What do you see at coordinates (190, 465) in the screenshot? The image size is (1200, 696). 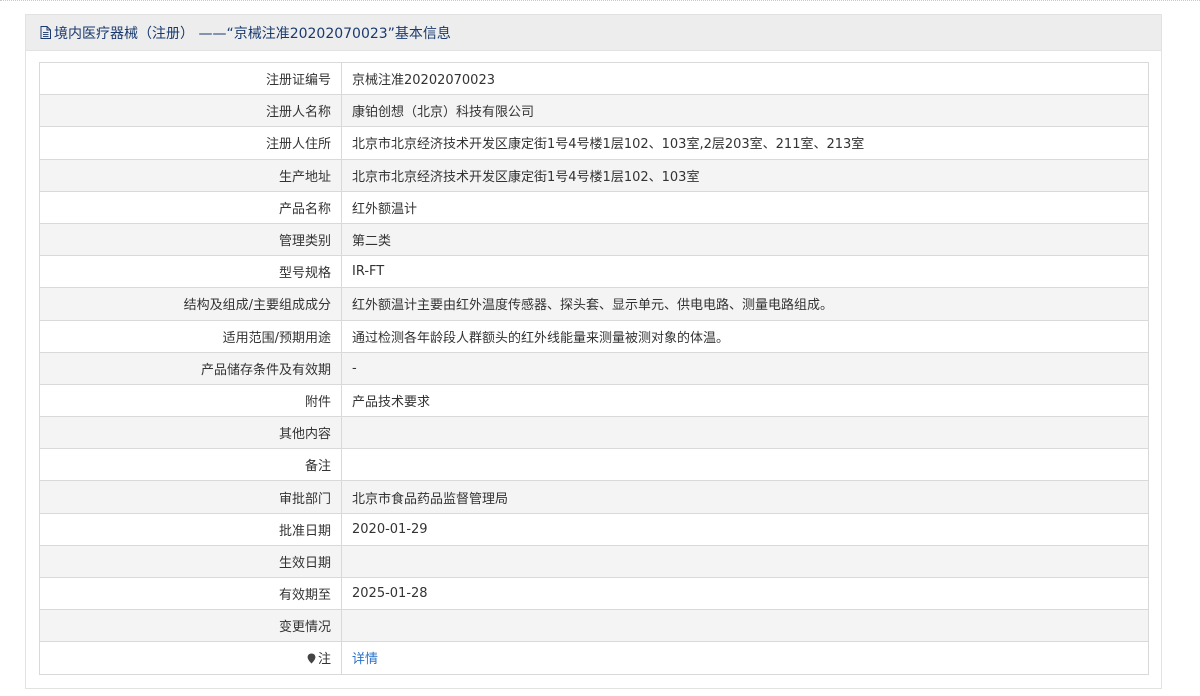 I see `field-label: 备注` at bounding box center [190, 465].